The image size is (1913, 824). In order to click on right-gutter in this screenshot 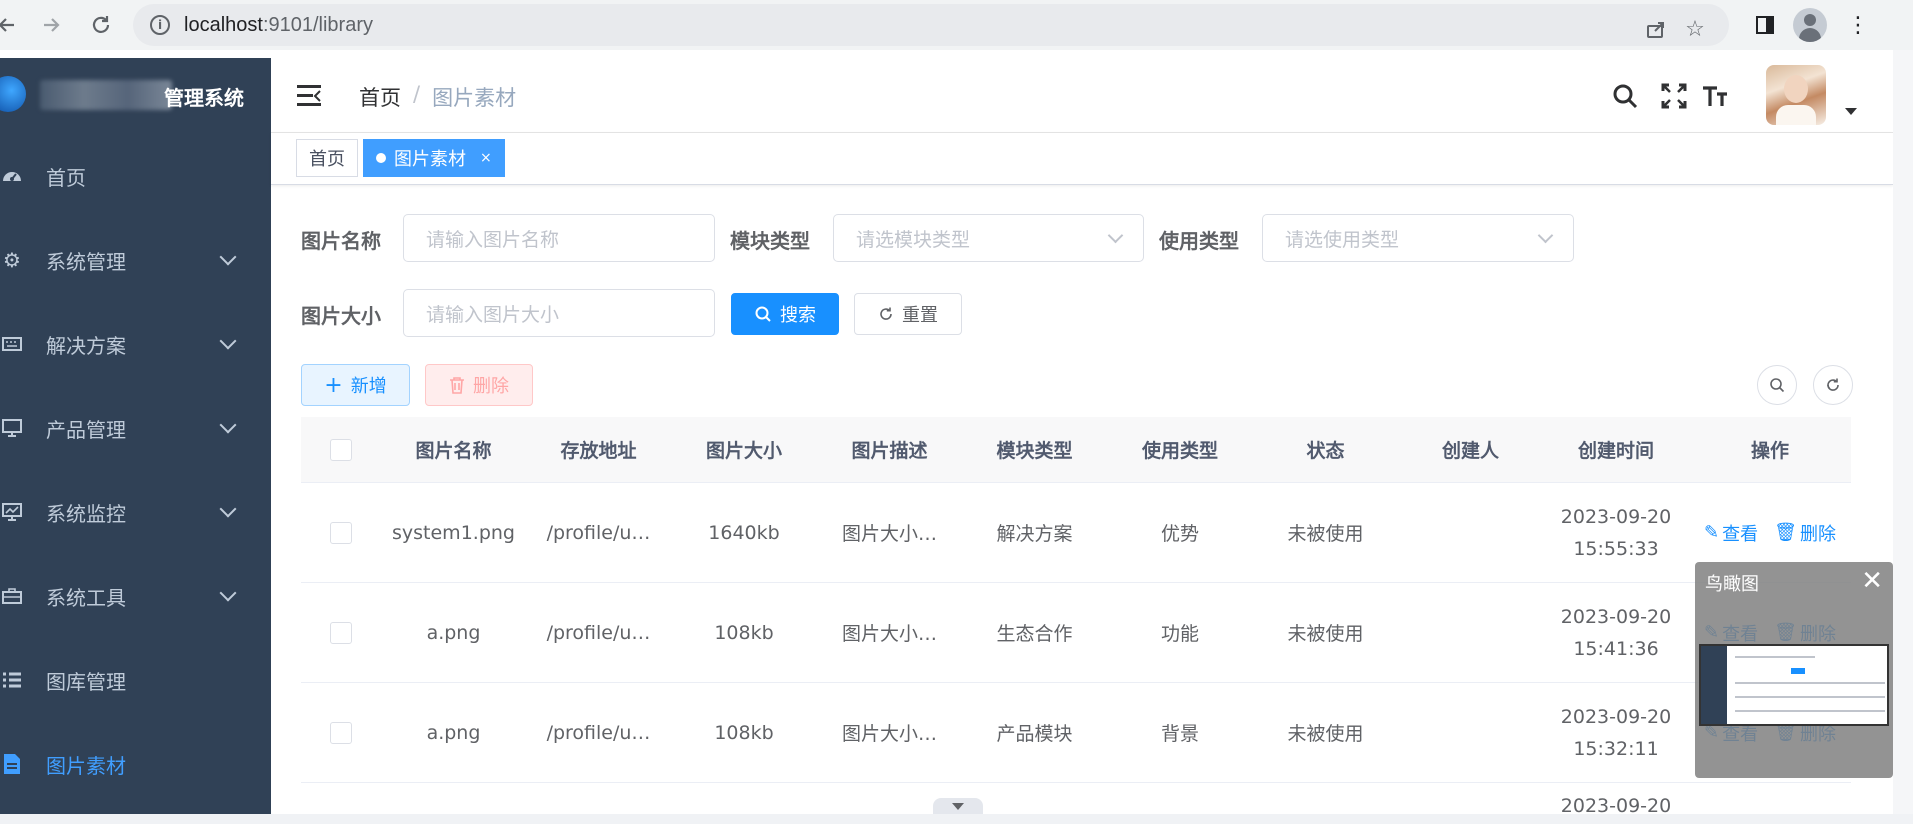, I will do `click(1903, 437)`.